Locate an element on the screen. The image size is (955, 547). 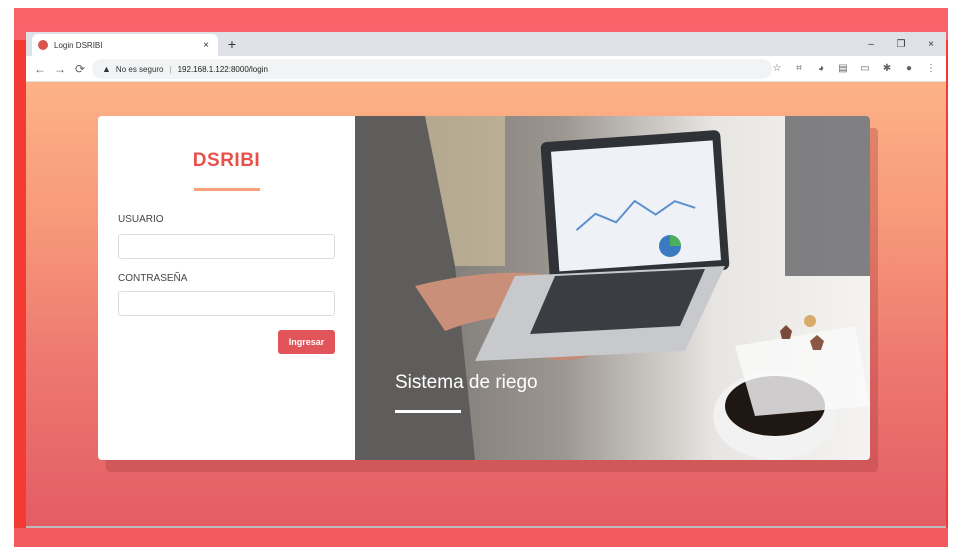
back-icon: ← is located at coordinates (40, 69).